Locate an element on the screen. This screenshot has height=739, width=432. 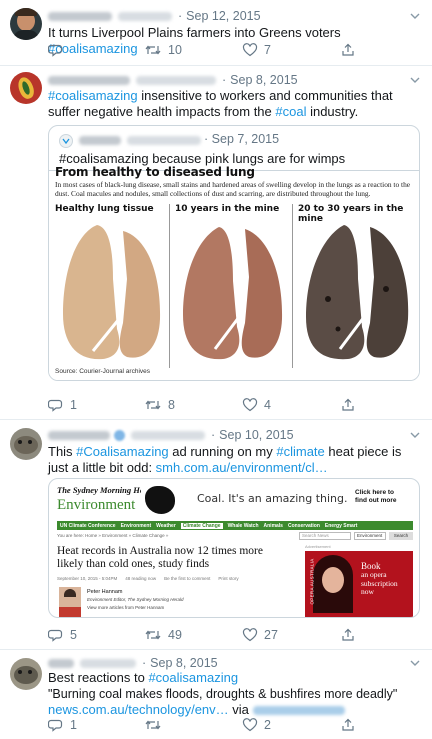
nav-item: UN Climate Conference is located at coordinates (88, 526).